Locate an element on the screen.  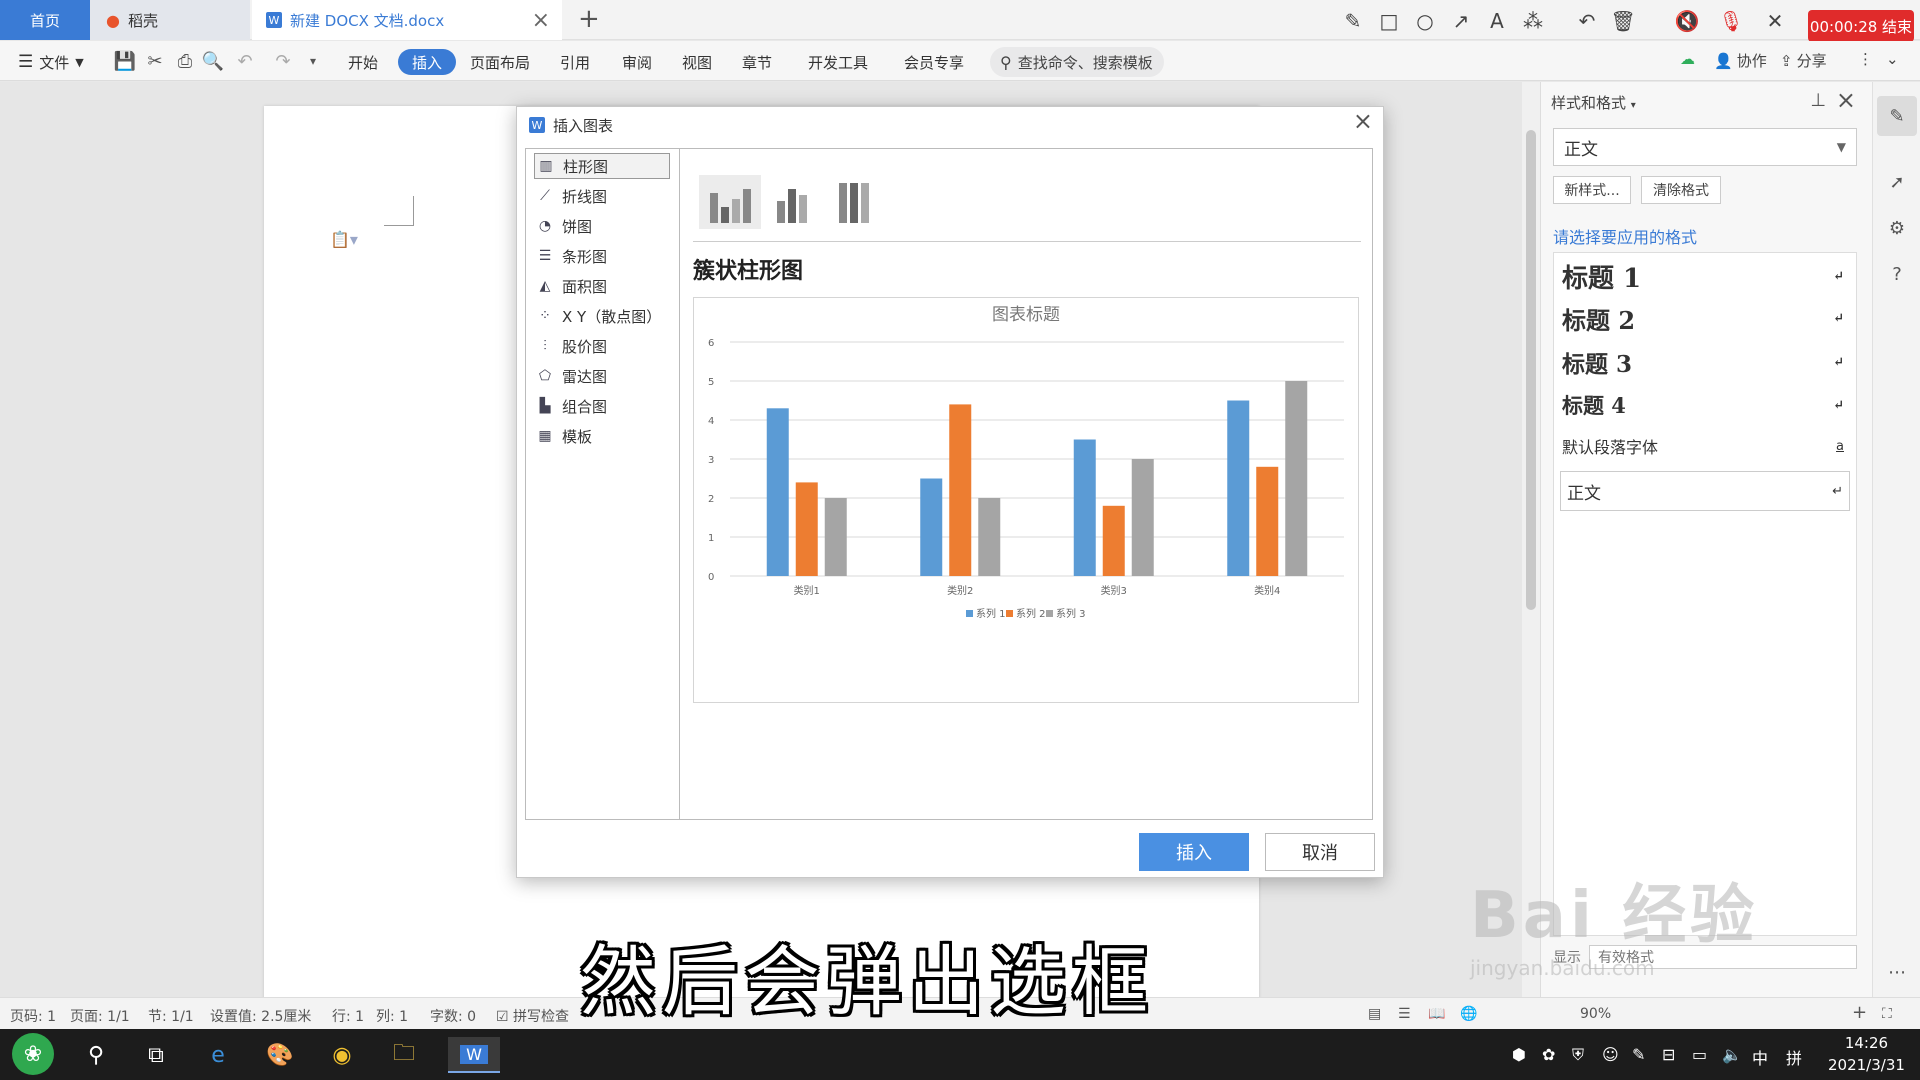
file-menu: ☰ 文件 ▼ is located at coordinates (51, 62).